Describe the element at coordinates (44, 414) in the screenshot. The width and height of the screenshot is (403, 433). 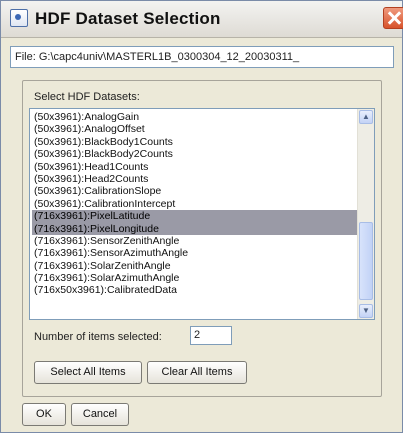
I see `ok-button: OK` at that location.